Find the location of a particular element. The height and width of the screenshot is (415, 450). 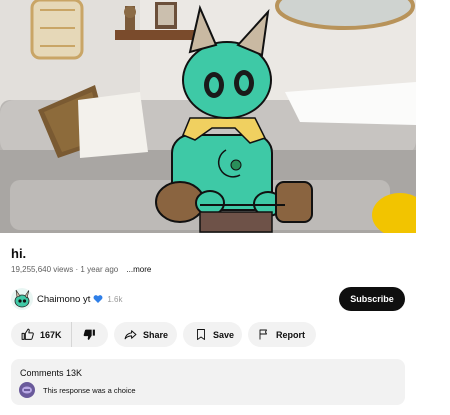

report-button: Report is located at coordinates (282, 334).